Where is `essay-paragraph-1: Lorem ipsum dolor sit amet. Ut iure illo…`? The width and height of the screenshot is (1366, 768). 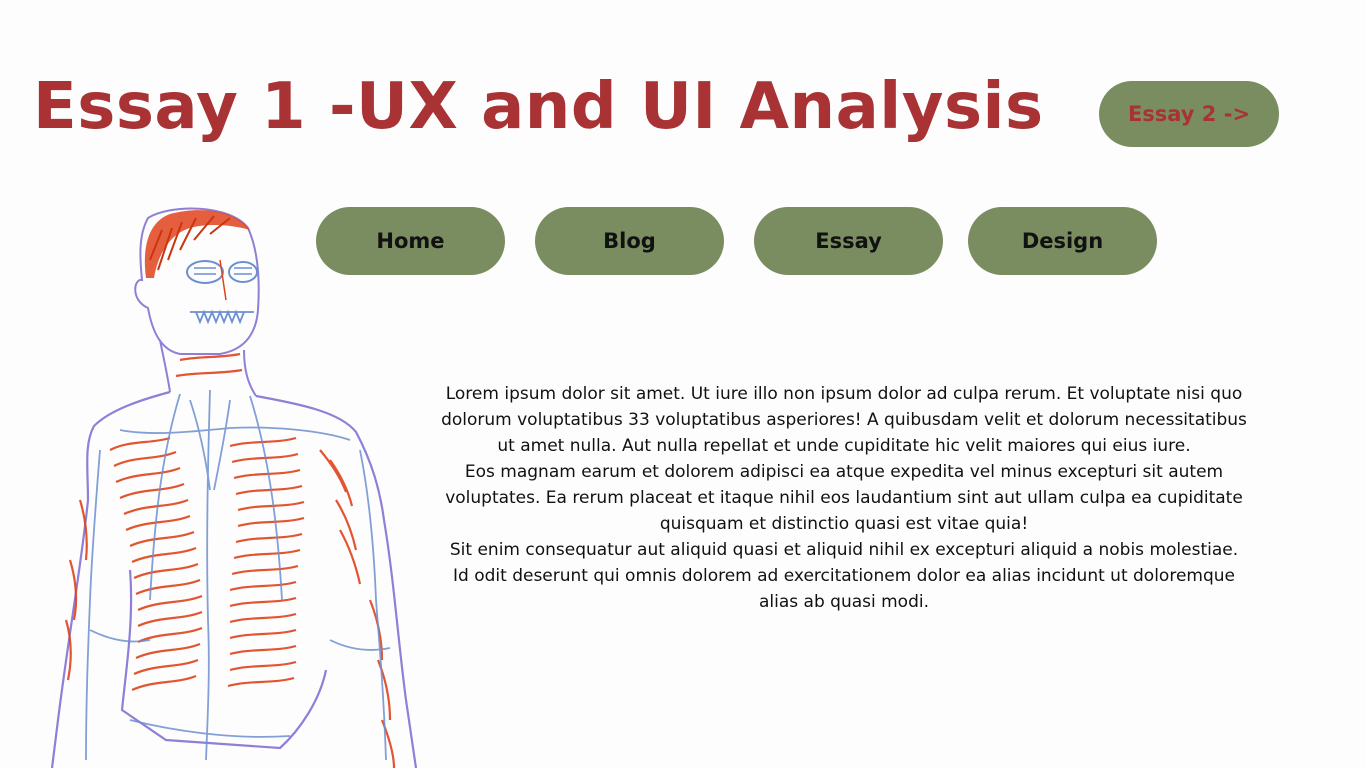 essay-paragraph-1: Lorem ipsum dolor sit amet. Ut iure illo… is located at coordinates (844, 420).